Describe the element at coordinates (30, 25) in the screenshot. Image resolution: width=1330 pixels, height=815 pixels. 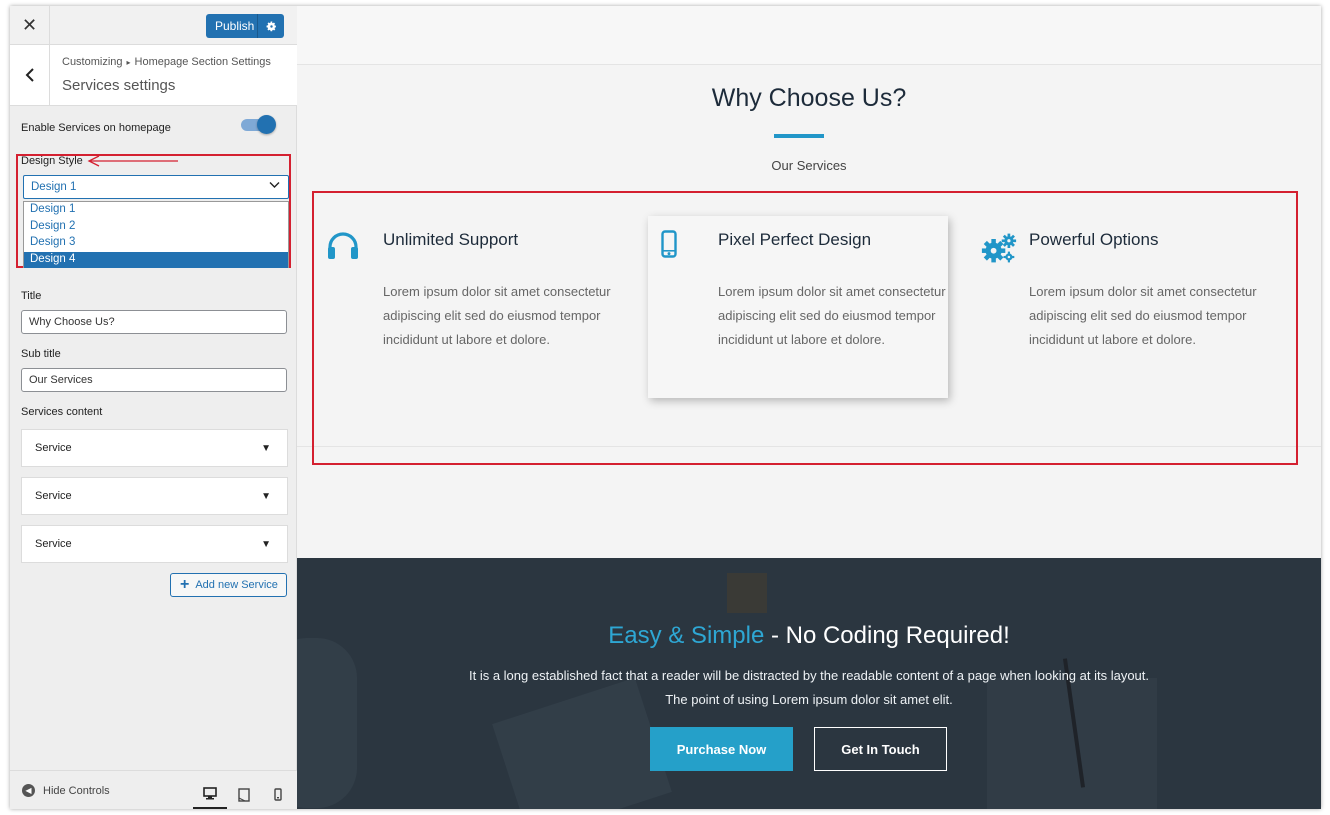
I see `close-customizer-button: ✕` at that location.